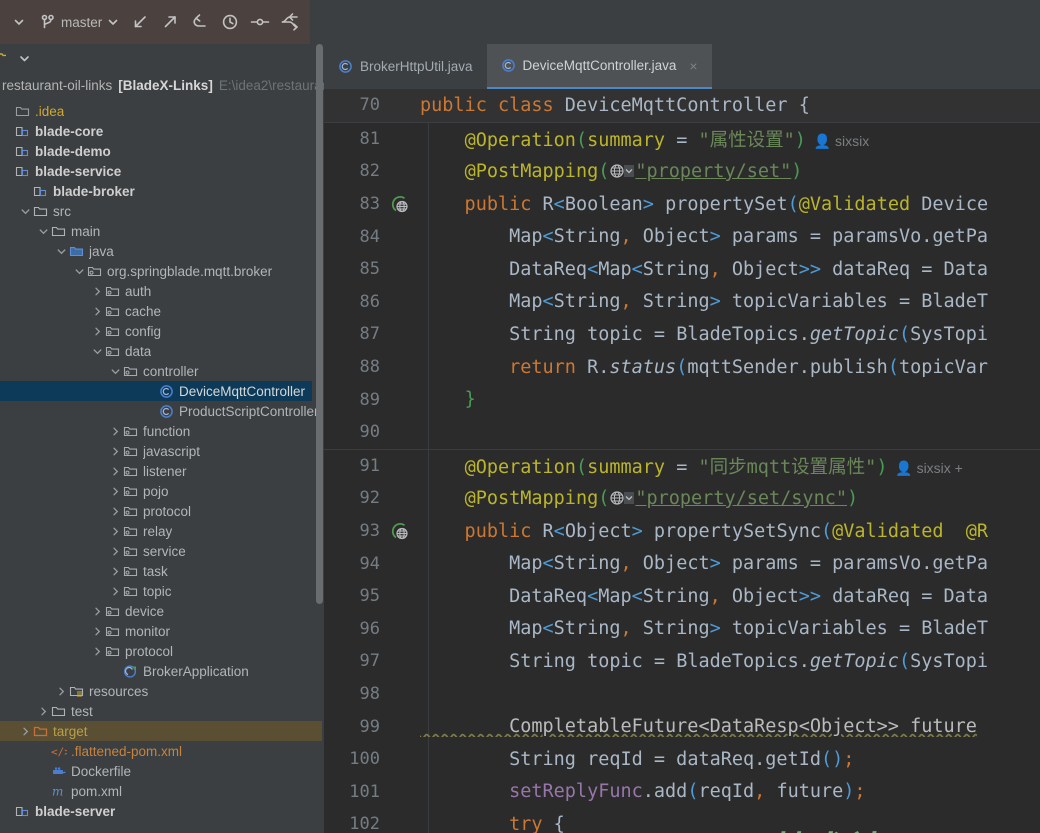 The image size is (1040, 833). What do you see at coordinates (162, 291) in the screenshot?
I see `tree-item-auth: auth` at bounding box center [162, 291].